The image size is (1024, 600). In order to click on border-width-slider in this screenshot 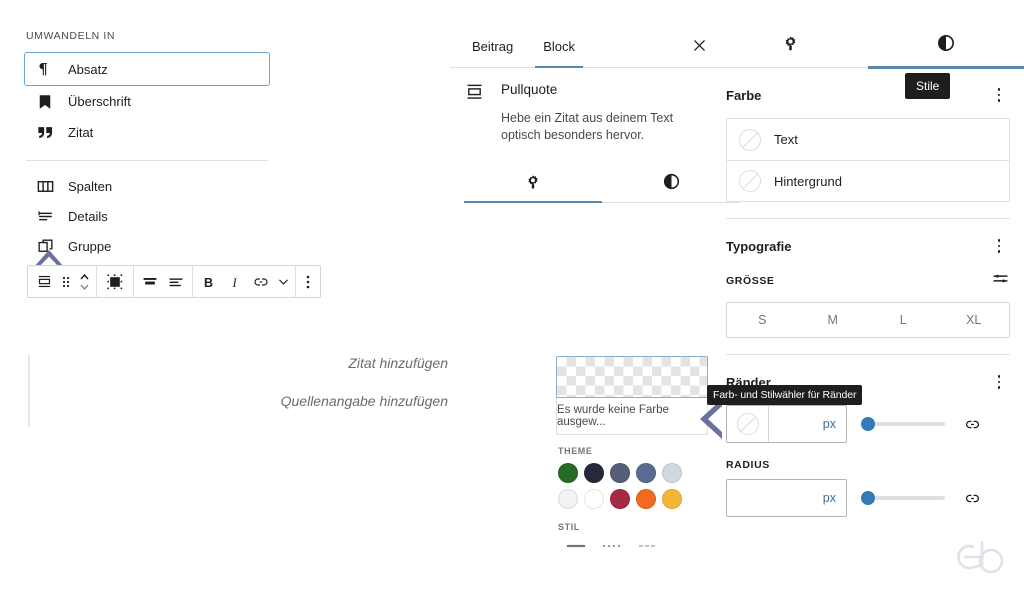, I will do `click(903, 424)`.